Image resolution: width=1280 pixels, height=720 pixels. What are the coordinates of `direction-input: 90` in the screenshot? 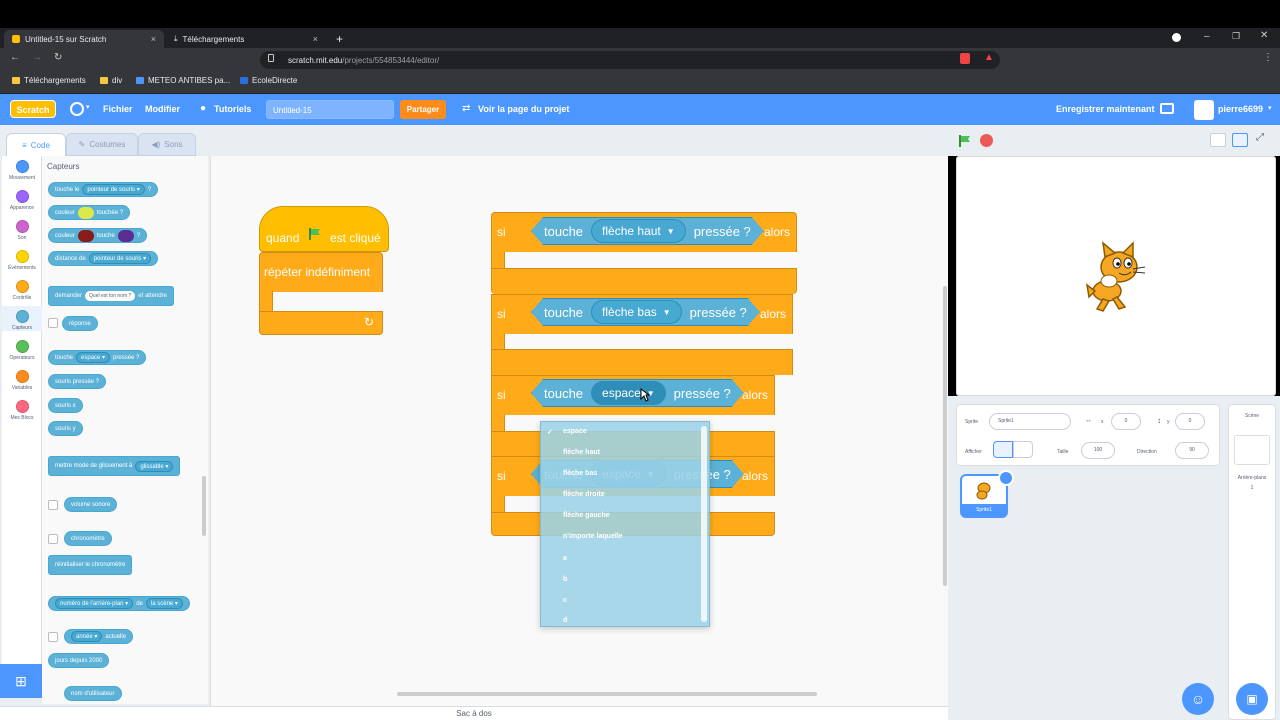 It's located at (1192, 450).